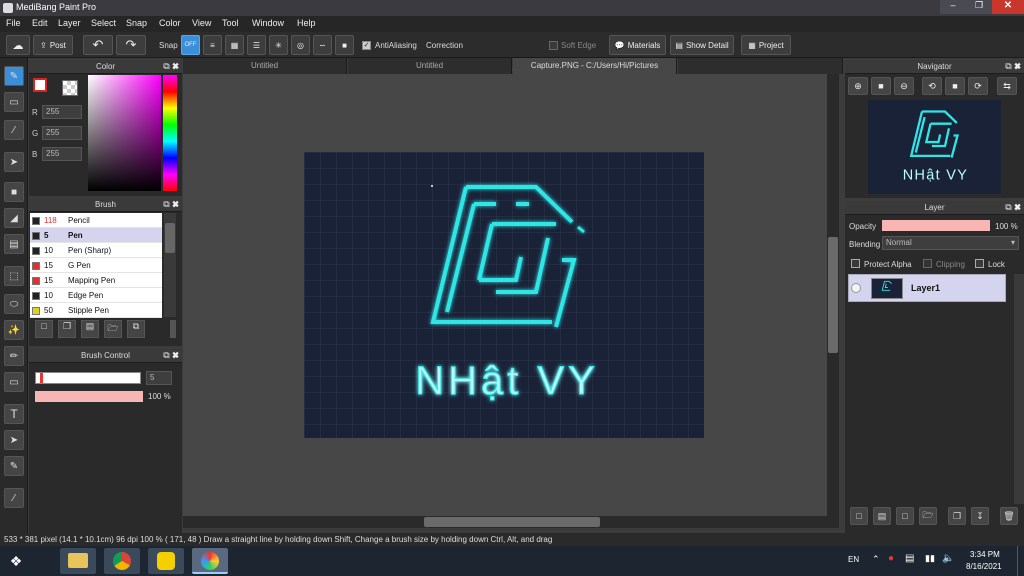 The height and width of the screenshot is (576, 1024). Describe the element at coordinates (210, 561) in the screenshot. I see `taskbar-medibang` at that location.